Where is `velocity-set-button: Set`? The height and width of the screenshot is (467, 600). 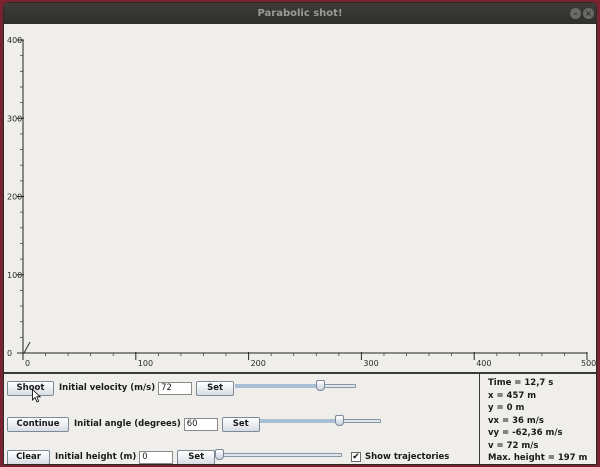 velocity-set-button: Set is located at coordinates (215, 388).